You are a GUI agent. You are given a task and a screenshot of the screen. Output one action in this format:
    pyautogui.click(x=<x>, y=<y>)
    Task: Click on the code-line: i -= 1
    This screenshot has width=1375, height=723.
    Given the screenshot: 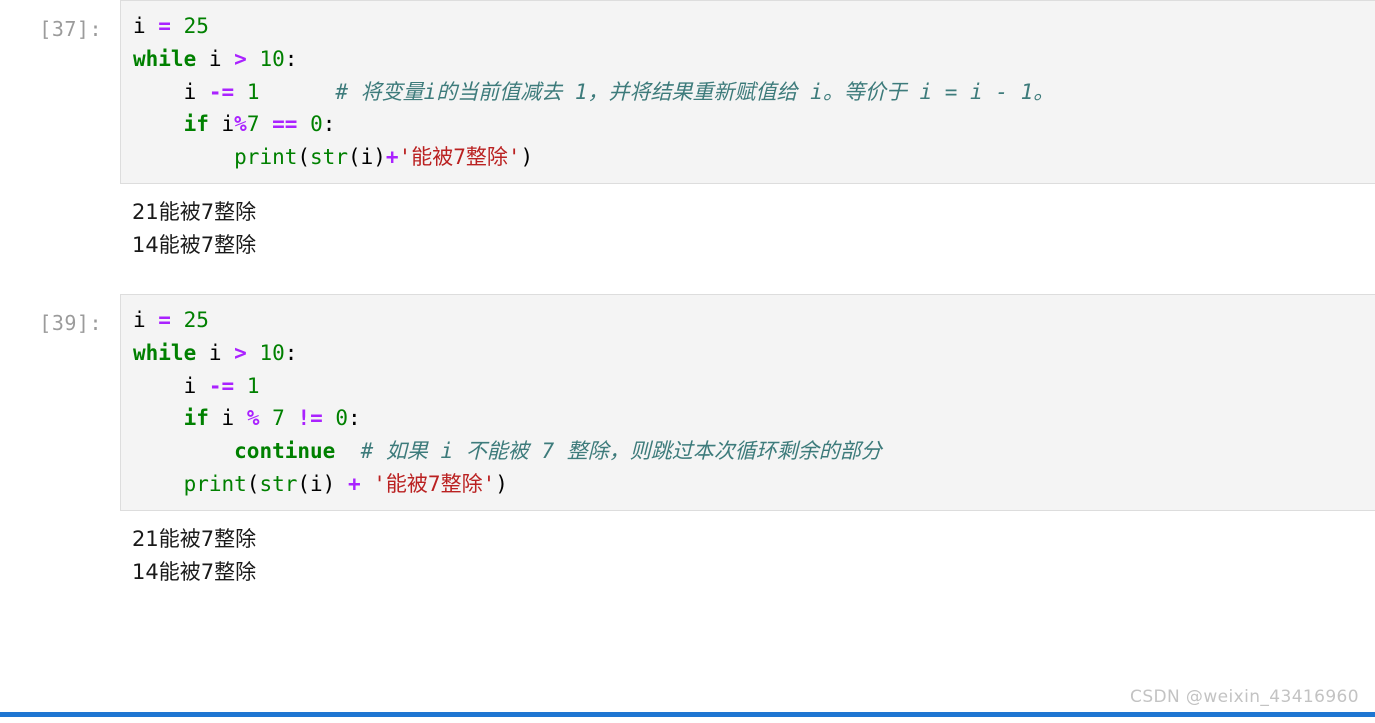 What is the action you would take?
    pyautogui.click(x=754, y=386)
    